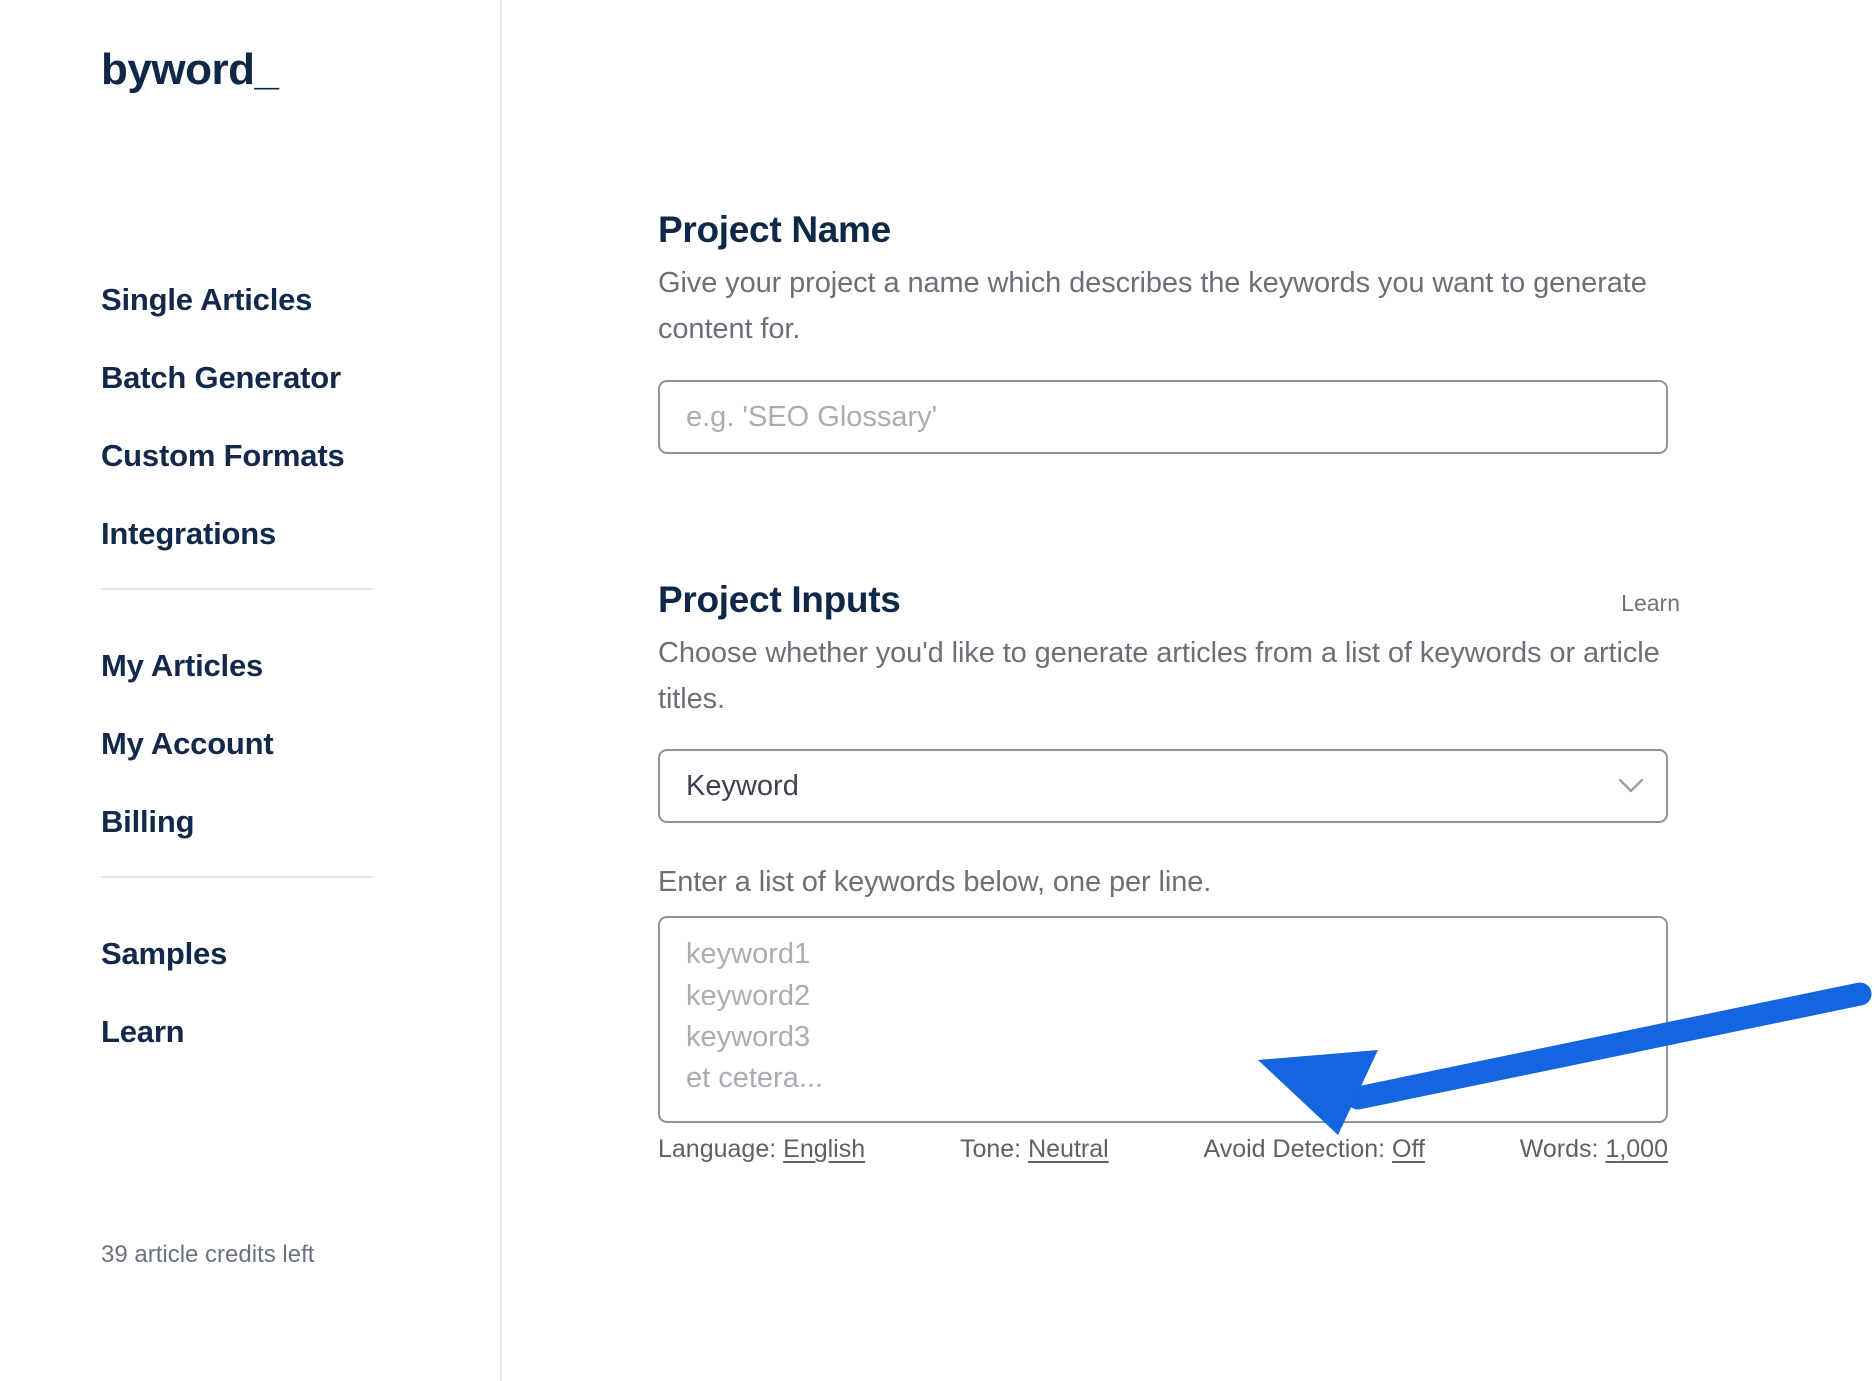 The width and height of the screenshot is (1875, 1381). What do you see at coordinates (246, 1031) in the screenshot?
I see `sidebar-item-learn: Learn` at bounding box center [246, 1031].